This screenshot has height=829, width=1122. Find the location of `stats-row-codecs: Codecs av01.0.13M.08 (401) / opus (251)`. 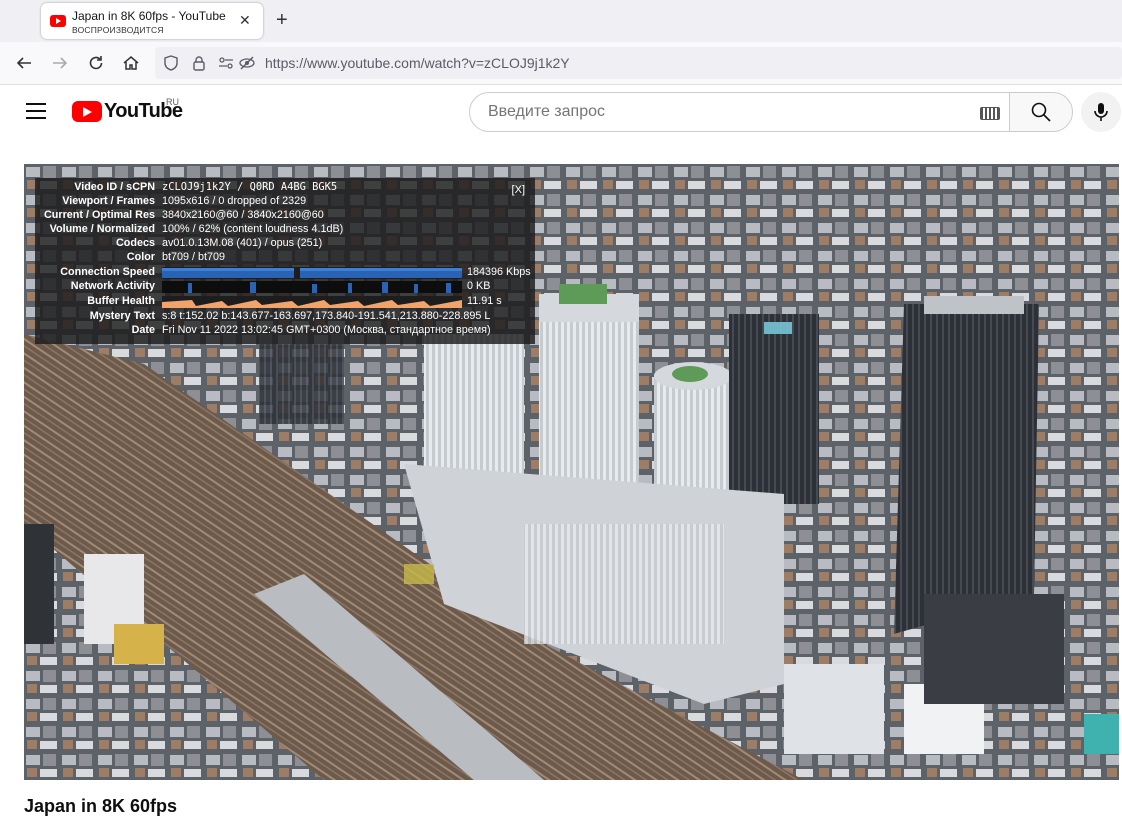

stats-row-codecs: Codecs av01.0.13M.08 (401) / opus (251) is located at coordinates (285, 244).